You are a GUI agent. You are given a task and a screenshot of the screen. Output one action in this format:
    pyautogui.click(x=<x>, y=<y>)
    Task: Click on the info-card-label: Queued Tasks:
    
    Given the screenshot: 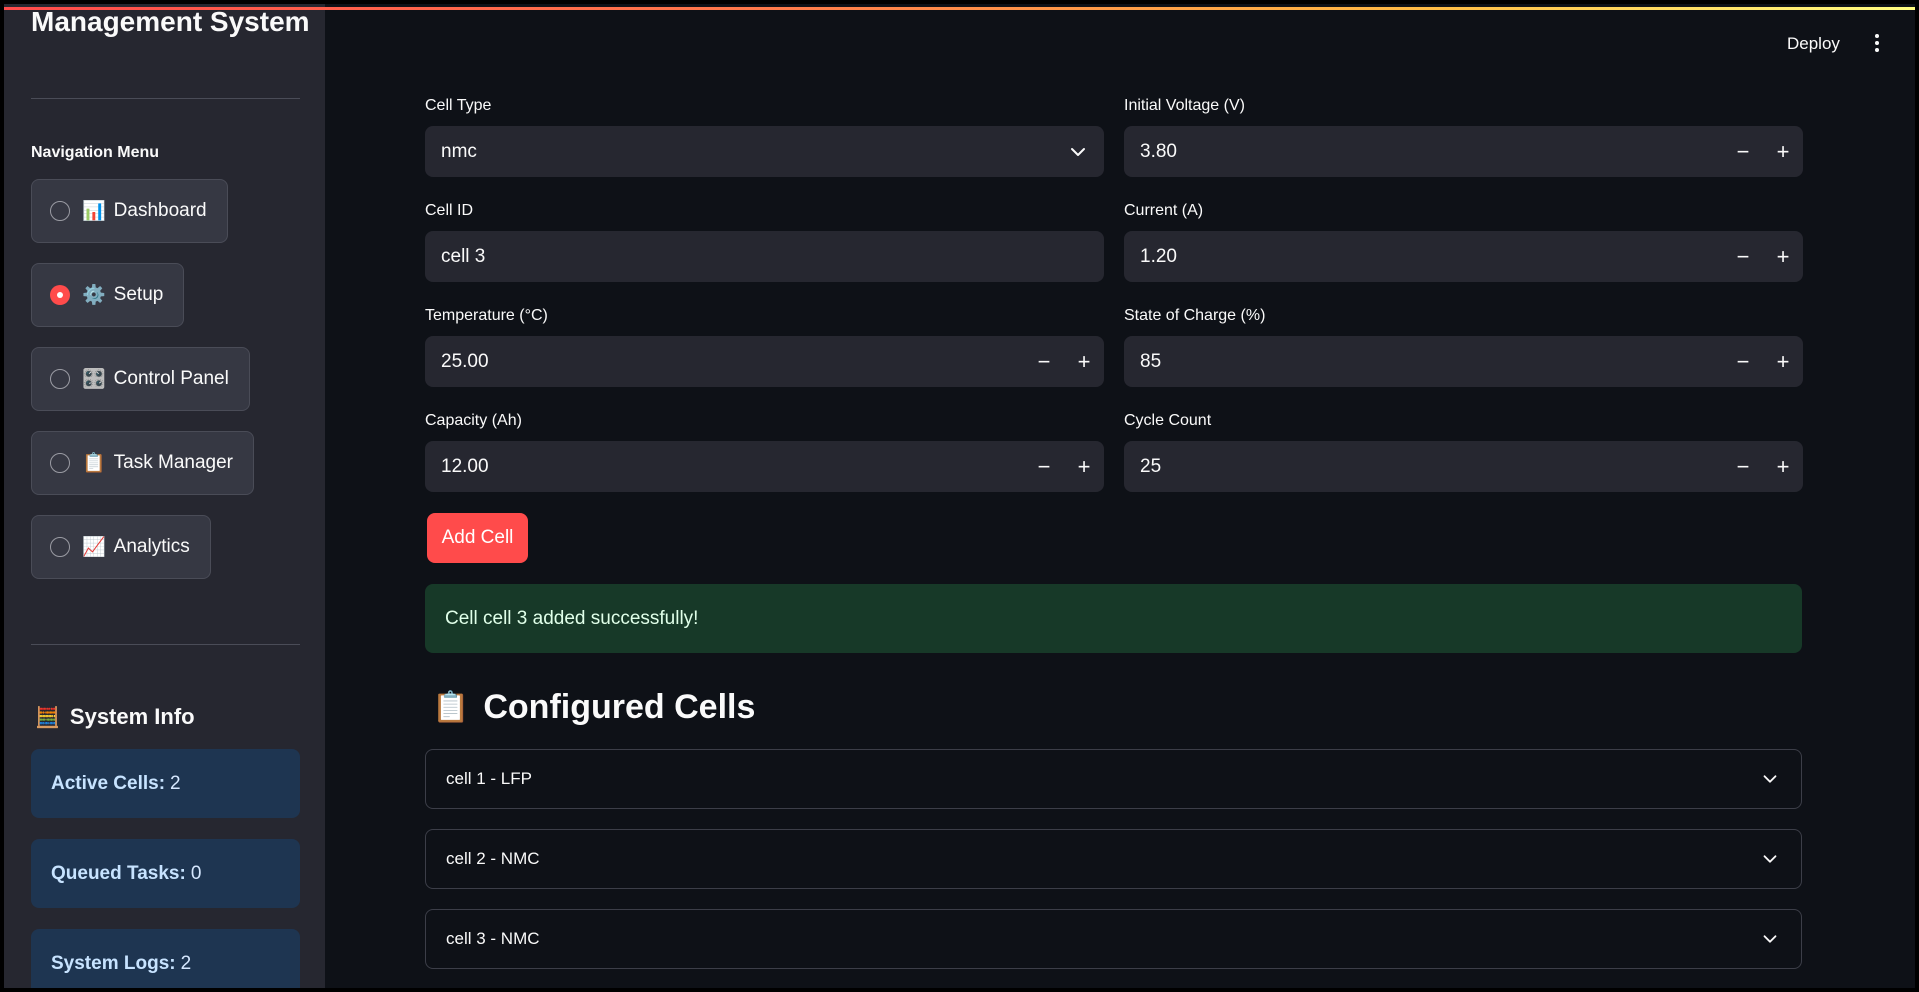 What is the action you would take?
    pyautogui.click(x=118, y=873)
    